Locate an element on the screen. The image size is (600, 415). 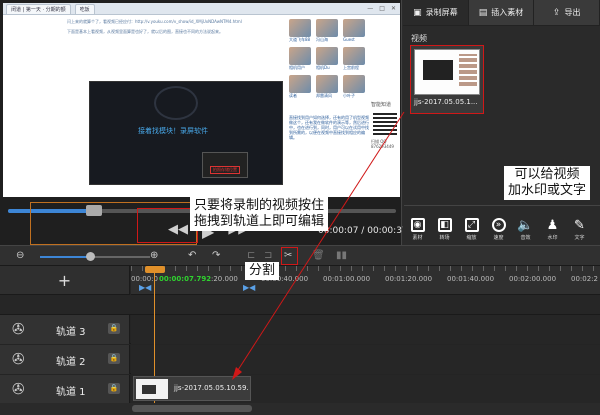
zoom-slider-handle is located at coordinates (90, 256).